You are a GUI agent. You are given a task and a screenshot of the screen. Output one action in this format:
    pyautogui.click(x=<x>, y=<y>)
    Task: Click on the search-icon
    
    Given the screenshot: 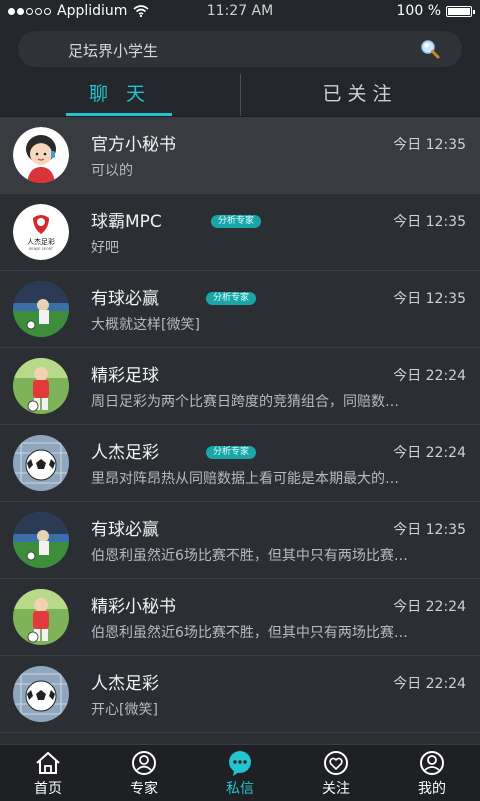 What is the action you would take?
    pyautogui.click(x=430, y=49)
    